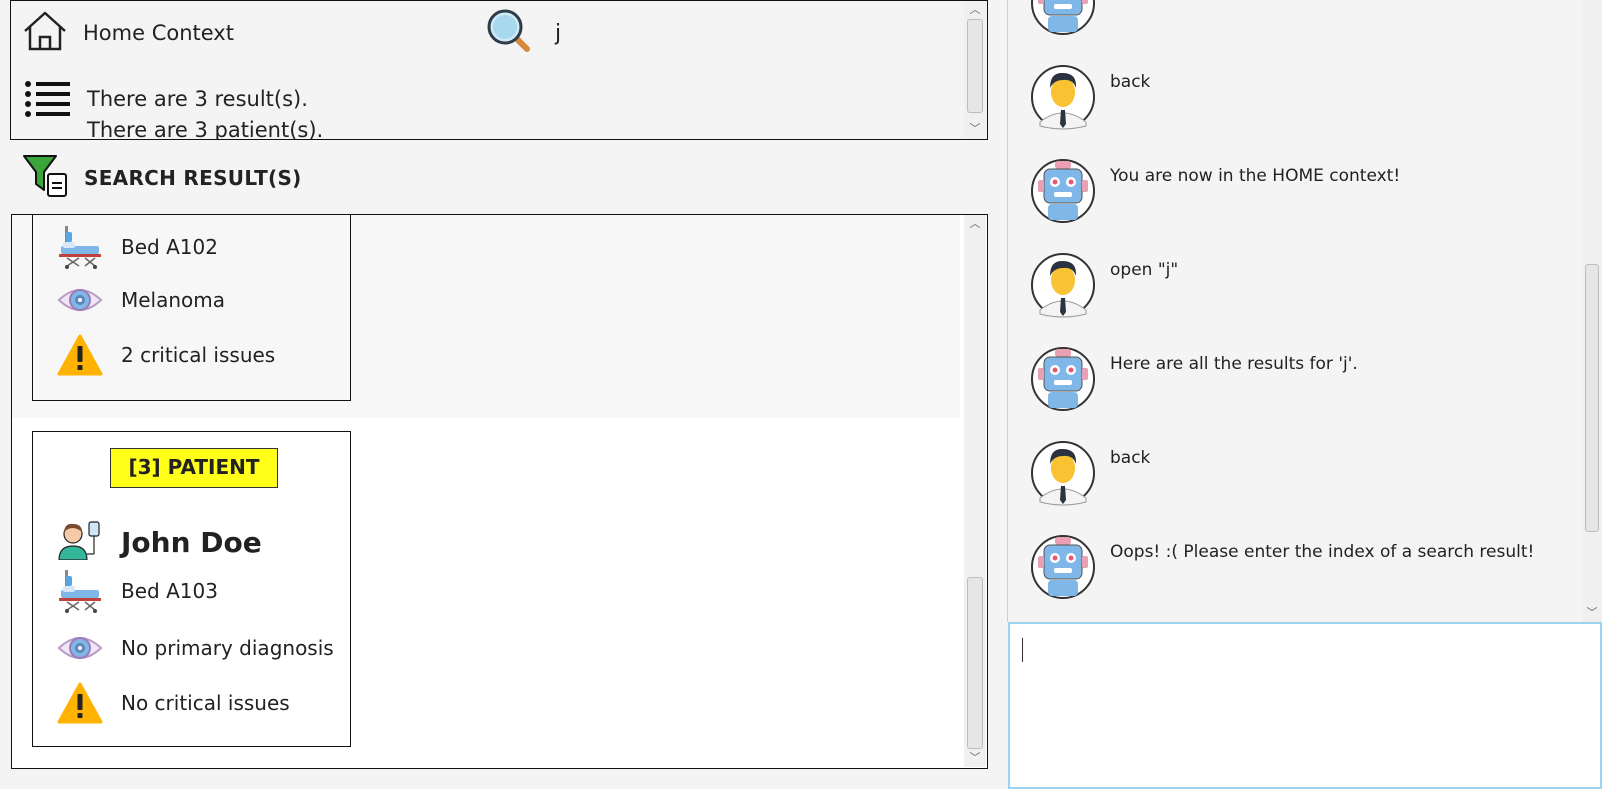 The image size is (1602, 789). What do you see at coordinates (193, 178) in the screenshot?
I see `results-title: SEARCH RESULT(S)` at bounding box center [193, 178].